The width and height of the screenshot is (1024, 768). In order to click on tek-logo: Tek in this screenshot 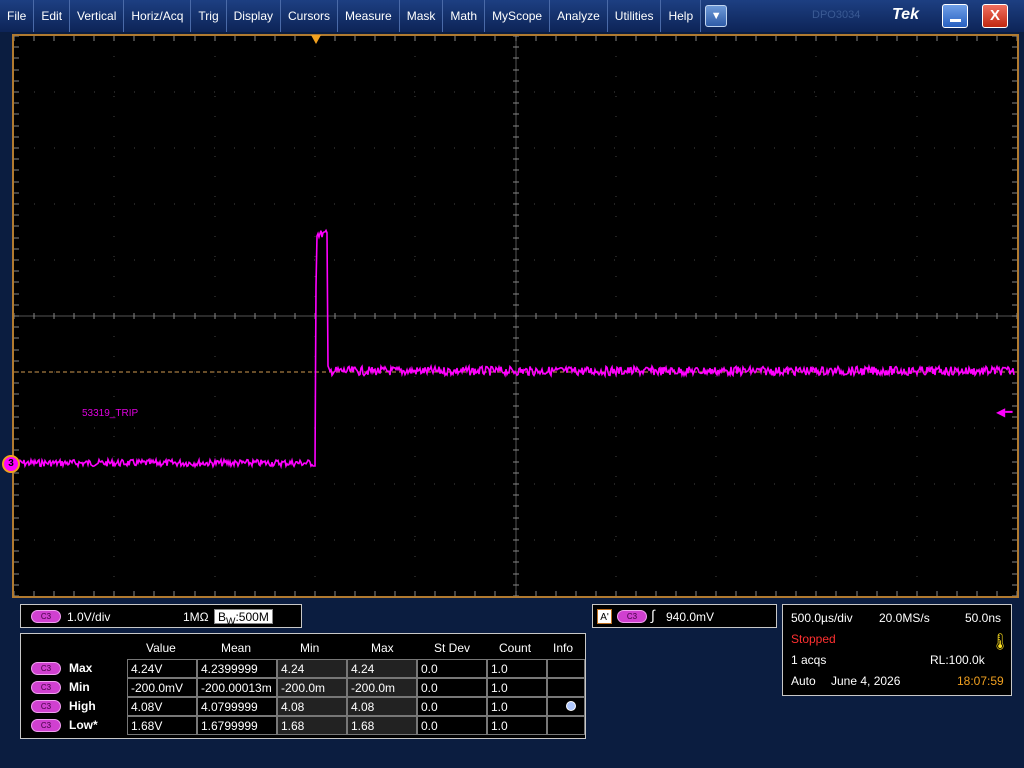, I will do `click(905, 14)`.